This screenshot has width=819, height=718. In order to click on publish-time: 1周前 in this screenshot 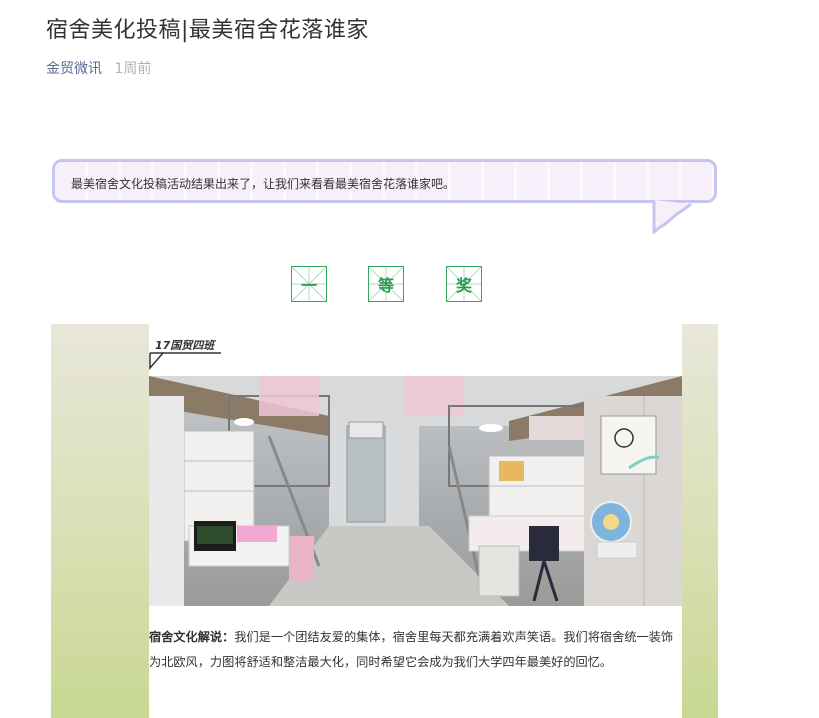, I will do `click(133, 69)`.